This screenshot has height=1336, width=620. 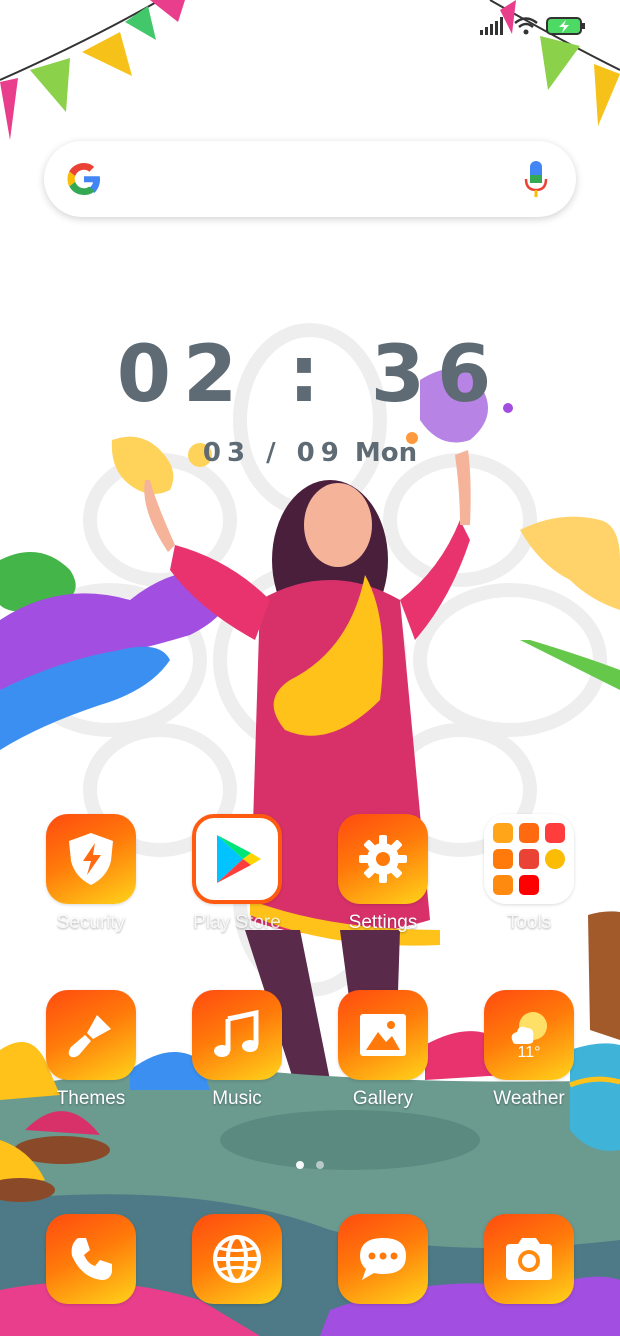 What do you see at coordinates (529, 922) in the screenshot?
I see `app-label: Tools` at bounding box center [529, 922].